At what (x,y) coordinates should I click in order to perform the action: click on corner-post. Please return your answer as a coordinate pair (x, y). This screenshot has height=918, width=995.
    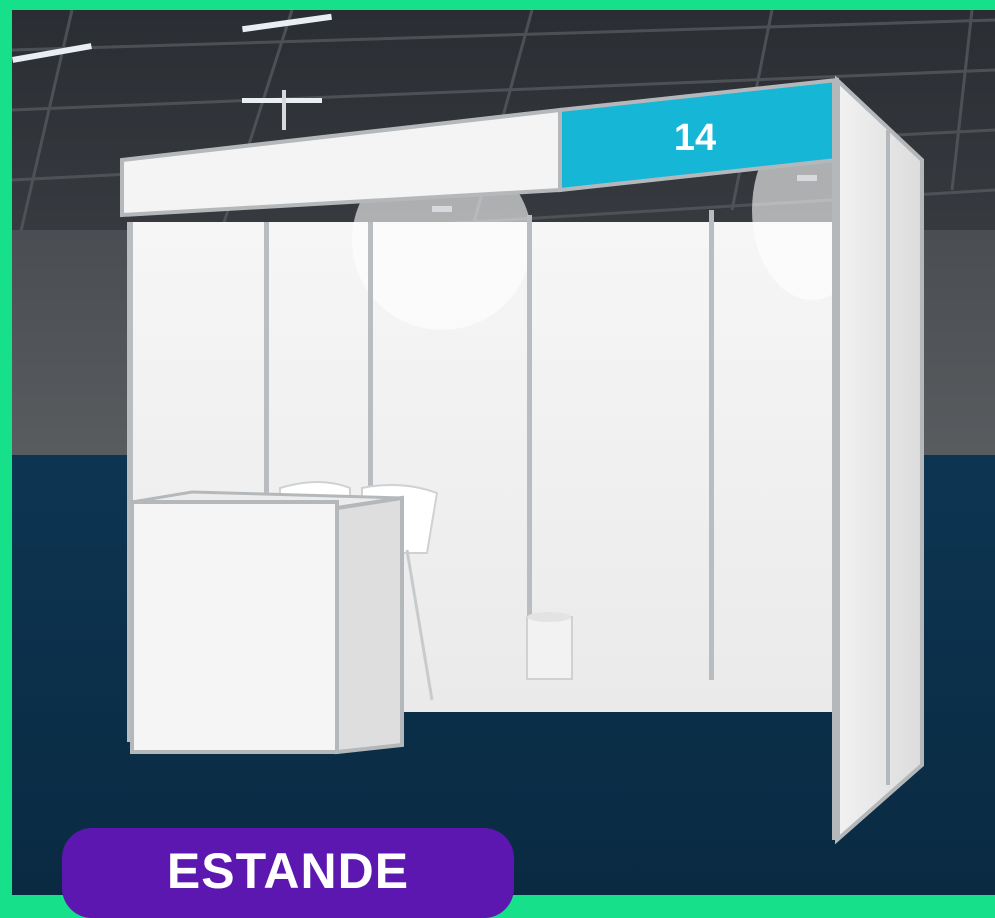
    Looking at the image, I should click on (836, 460).